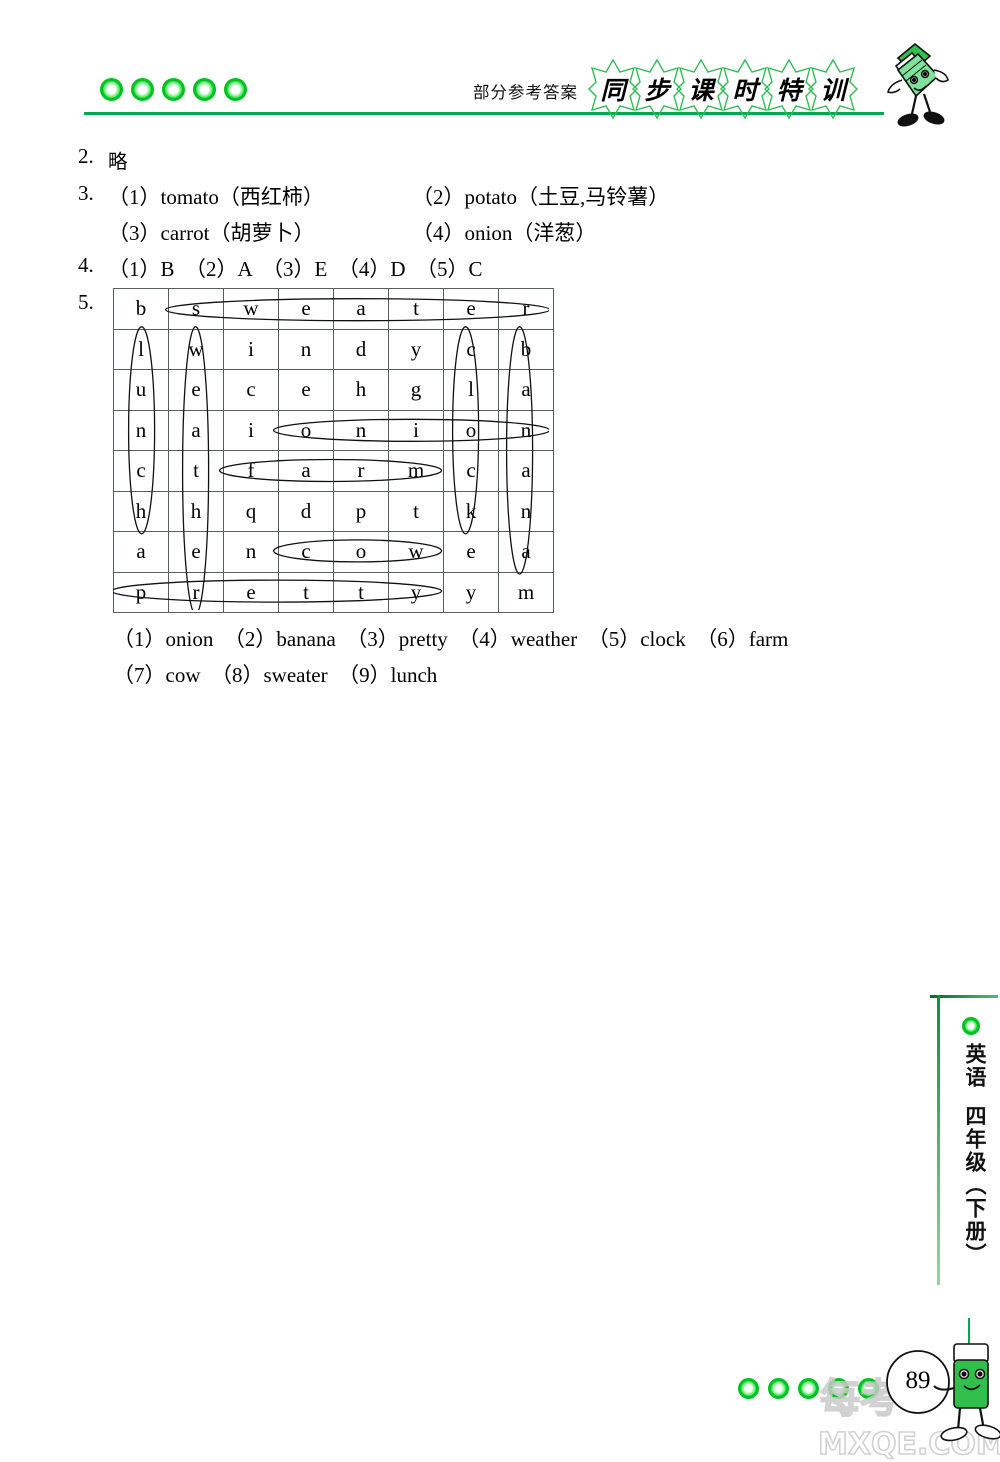  What do you see at coordinates (275, 675) in the screenshot?
I see `q5-answers-line-2: （7）cow （8）sweater （9）lunch` at bounding box center [275, 675].